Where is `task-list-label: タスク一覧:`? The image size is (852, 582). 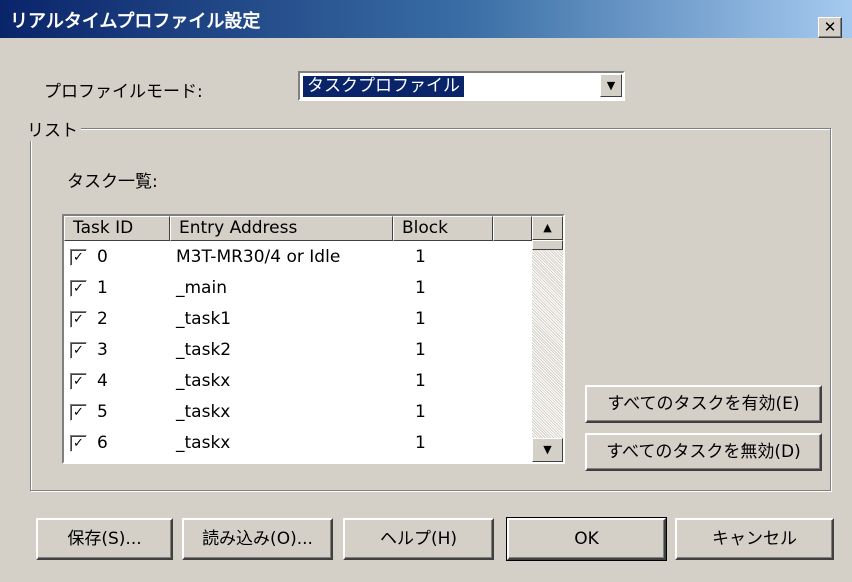 task-list-label: タスク一覧: is located at coordinates (112, 182).